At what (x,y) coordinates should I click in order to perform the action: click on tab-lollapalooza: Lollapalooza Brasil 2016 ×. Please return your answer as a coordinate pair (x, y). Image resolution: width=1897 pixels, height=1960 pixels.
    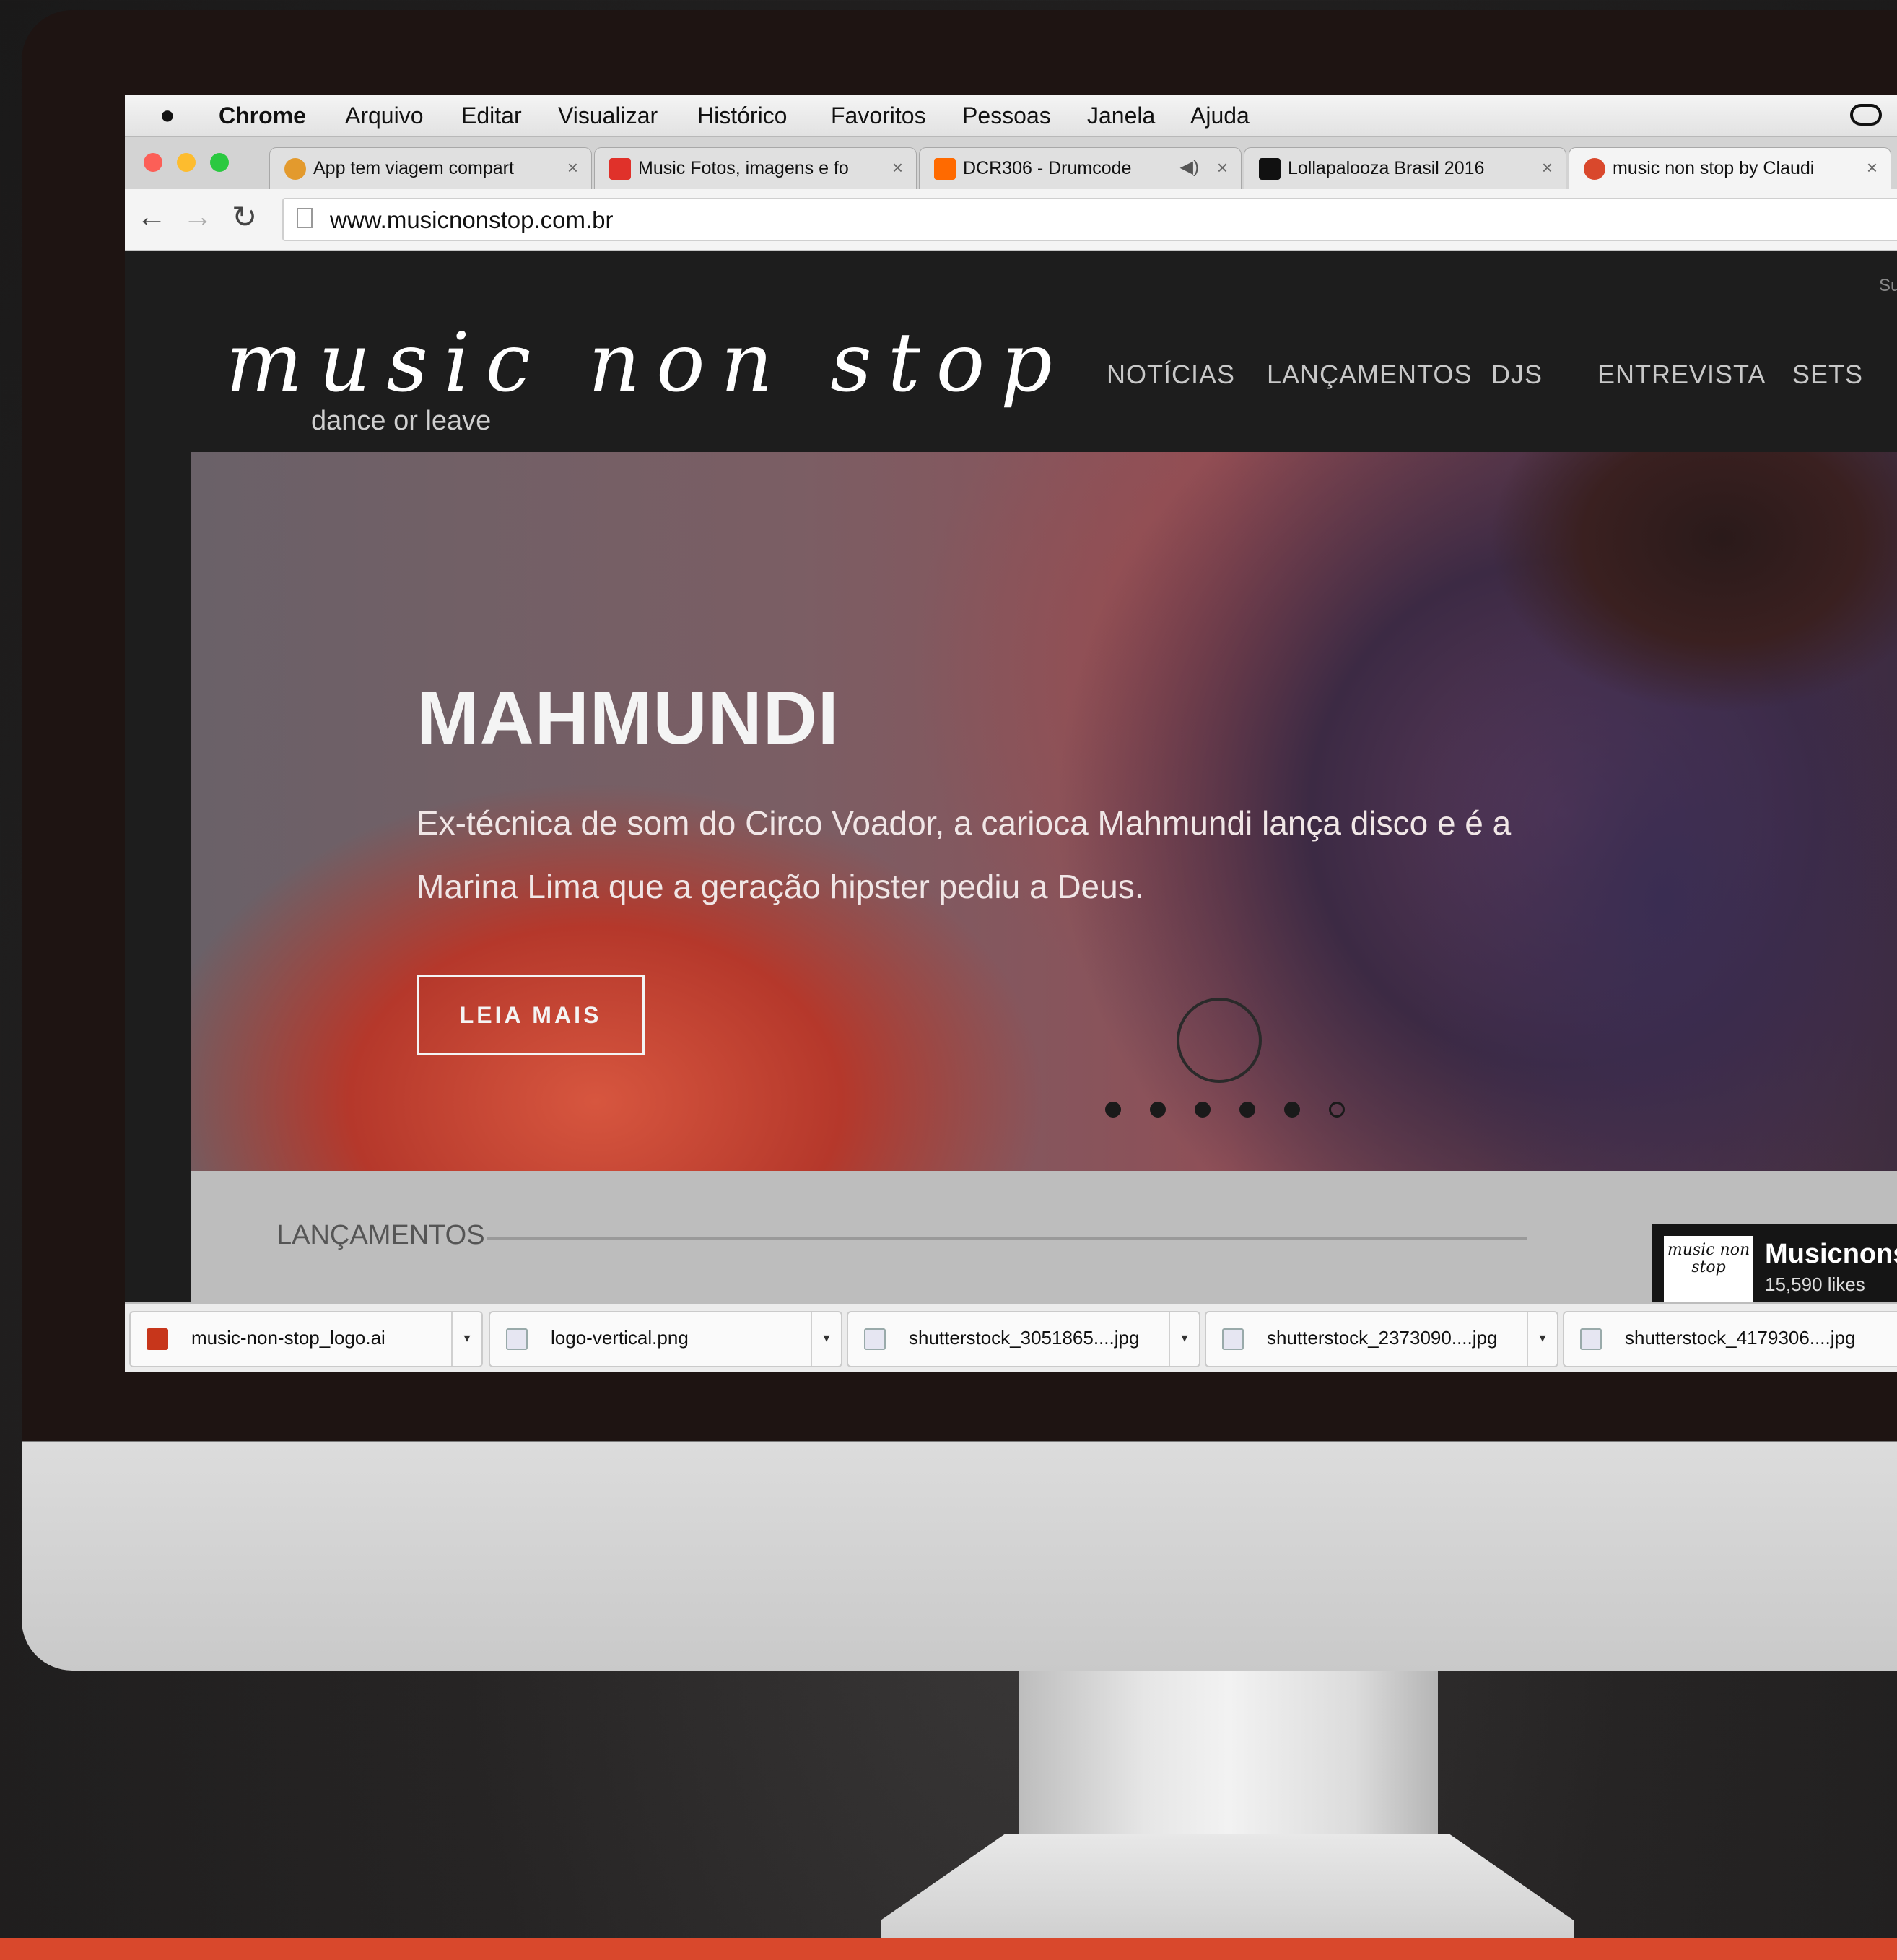
    Looking at the image, I should click on (1405, 168).